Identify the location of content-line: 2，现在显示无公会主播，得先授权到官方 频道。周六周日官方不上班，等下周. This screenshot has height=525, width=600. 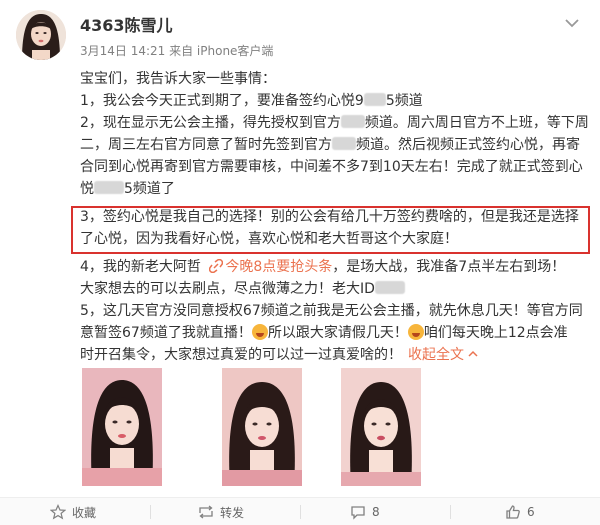
(335, 123).